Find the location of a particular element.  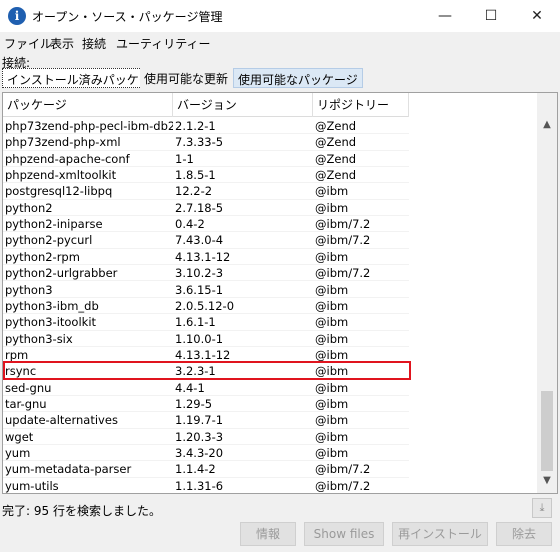

tab-available-updates: 使用可能な更新 is located at coordinates (186, 78).